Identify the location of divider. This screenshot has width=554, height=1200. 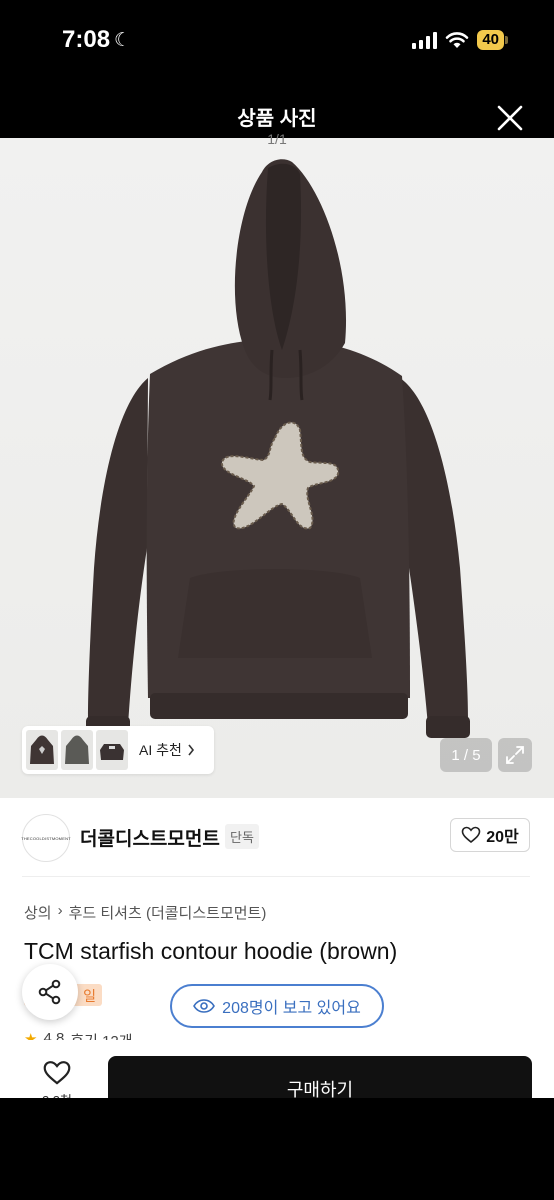
(276, 876).